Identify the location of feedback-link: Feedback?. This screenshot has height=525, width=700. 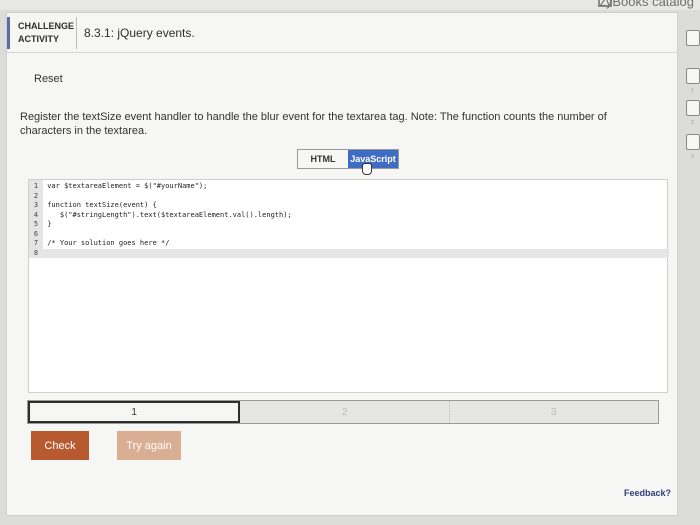
(647, 493).